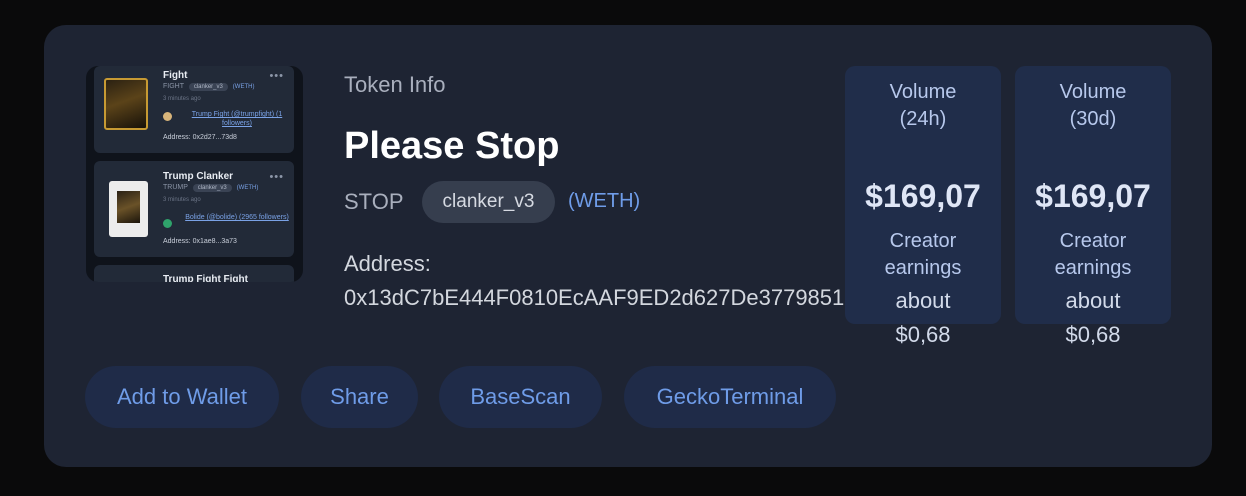 This screenshot has height=496, width=1246. What do you see at coordinates (198, 176) in the screenshot?
I see `feed-card-name: Trump Clanker` at bounding box center [198, 176].